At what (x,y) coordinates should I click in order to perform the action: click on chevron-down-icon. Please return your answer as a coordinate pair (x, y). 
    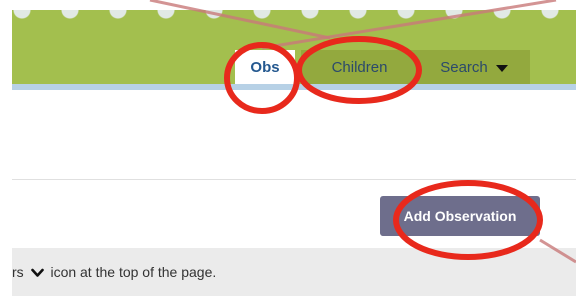
    Looking at the image, I should click on (37, 273).